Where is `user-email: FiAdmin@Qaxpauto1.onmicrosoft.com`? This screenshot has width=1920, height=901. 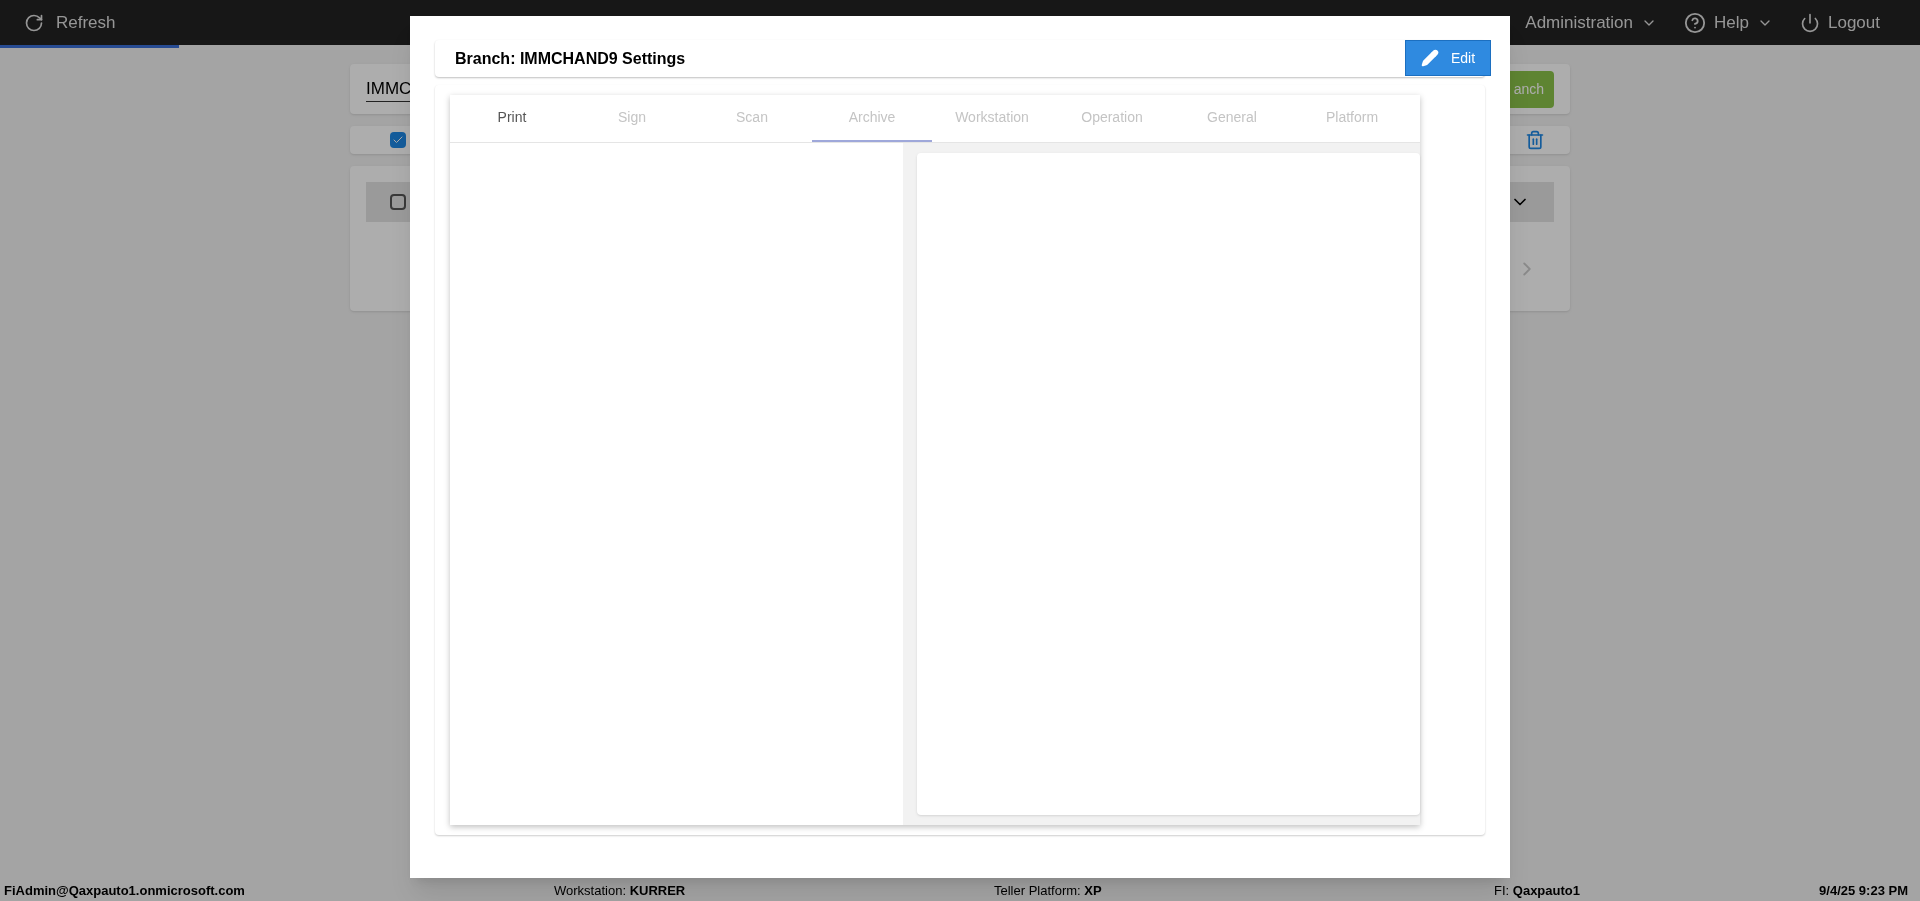
user-email: FiAdmin@Qaxpauto1.onmicrosoft.com is located at coordinates (125, 891).